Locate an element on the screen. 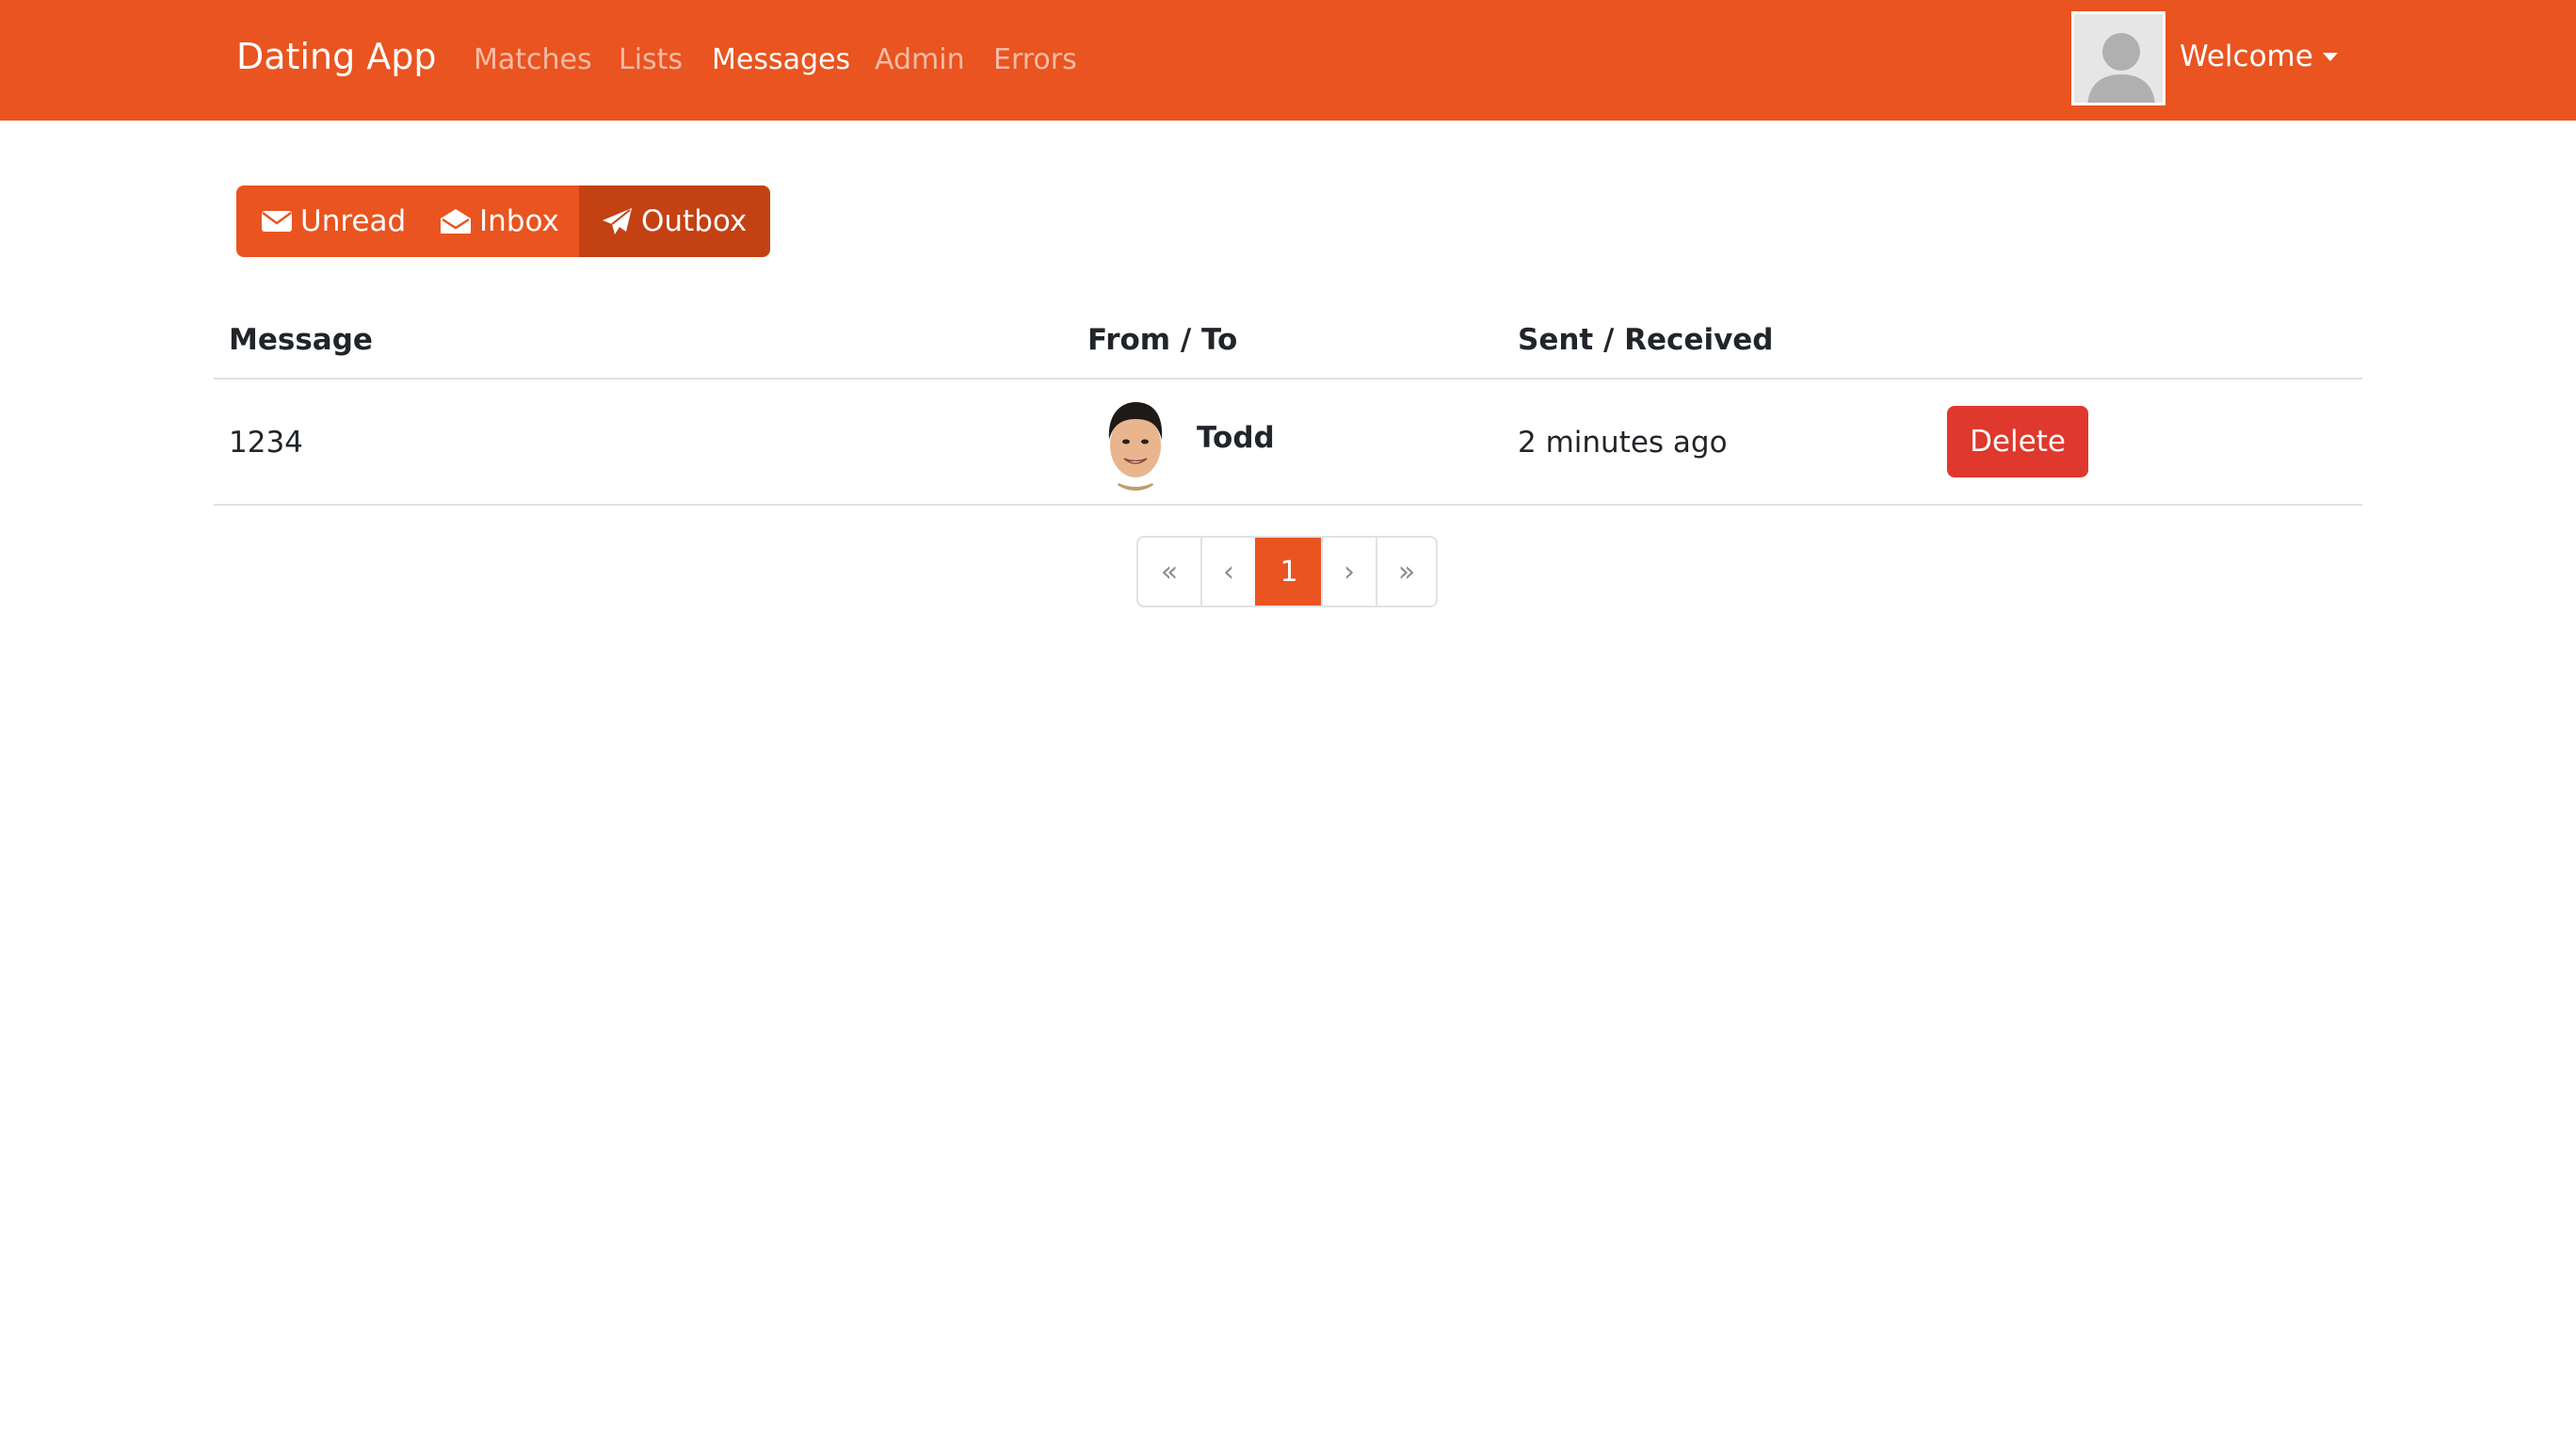  envelope-open-icon is located at coordinates (456, 221).